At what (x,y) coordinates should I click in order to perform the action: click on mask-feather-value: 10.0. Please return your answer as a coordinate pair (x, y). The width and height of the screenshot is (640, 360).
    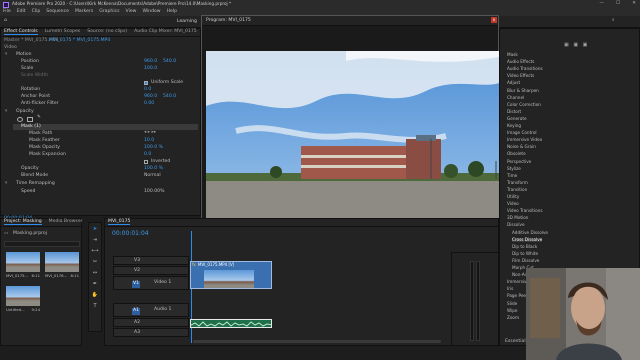
    Looking at the image, I should click on (149, 141).